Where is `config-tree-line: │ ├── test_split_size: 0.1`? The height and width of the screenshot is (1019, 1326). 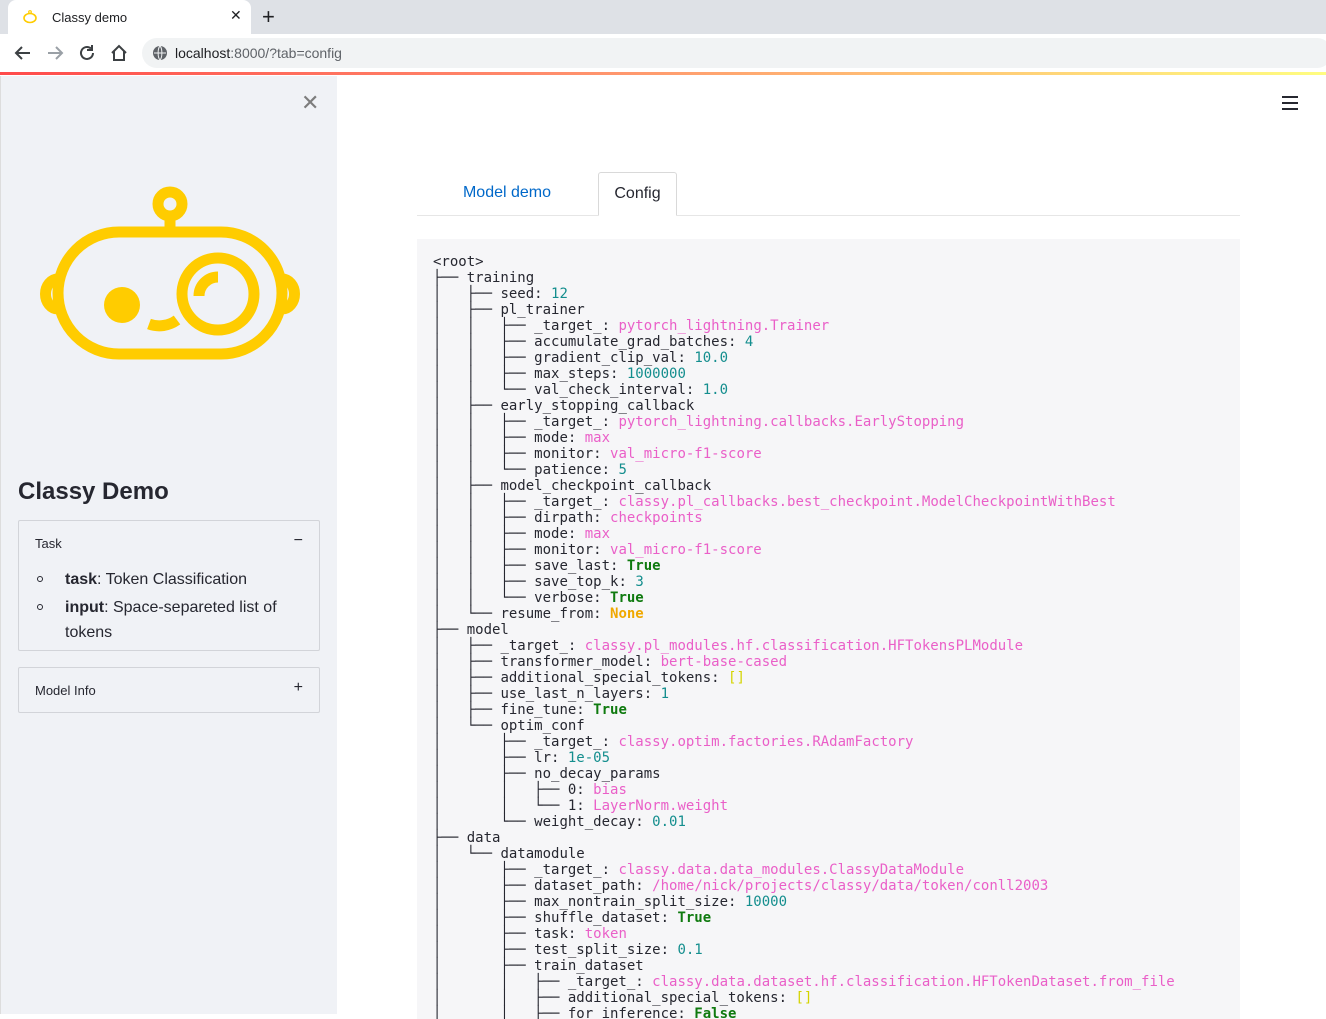 config-tree-line: │ ├── test_split_size: 0.1 is located at coordinates (804, 950).